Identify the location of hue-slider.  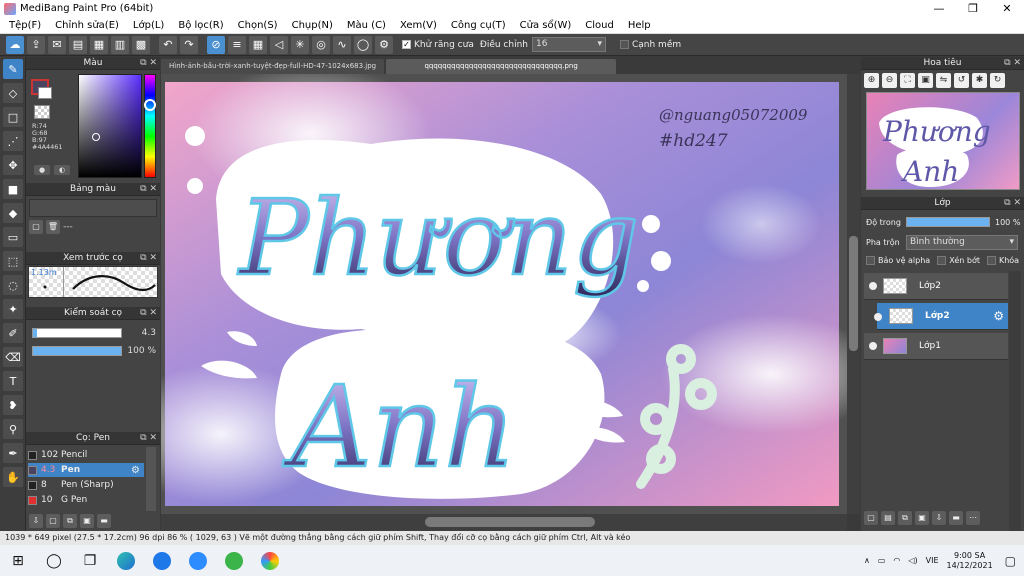
(150, 126).